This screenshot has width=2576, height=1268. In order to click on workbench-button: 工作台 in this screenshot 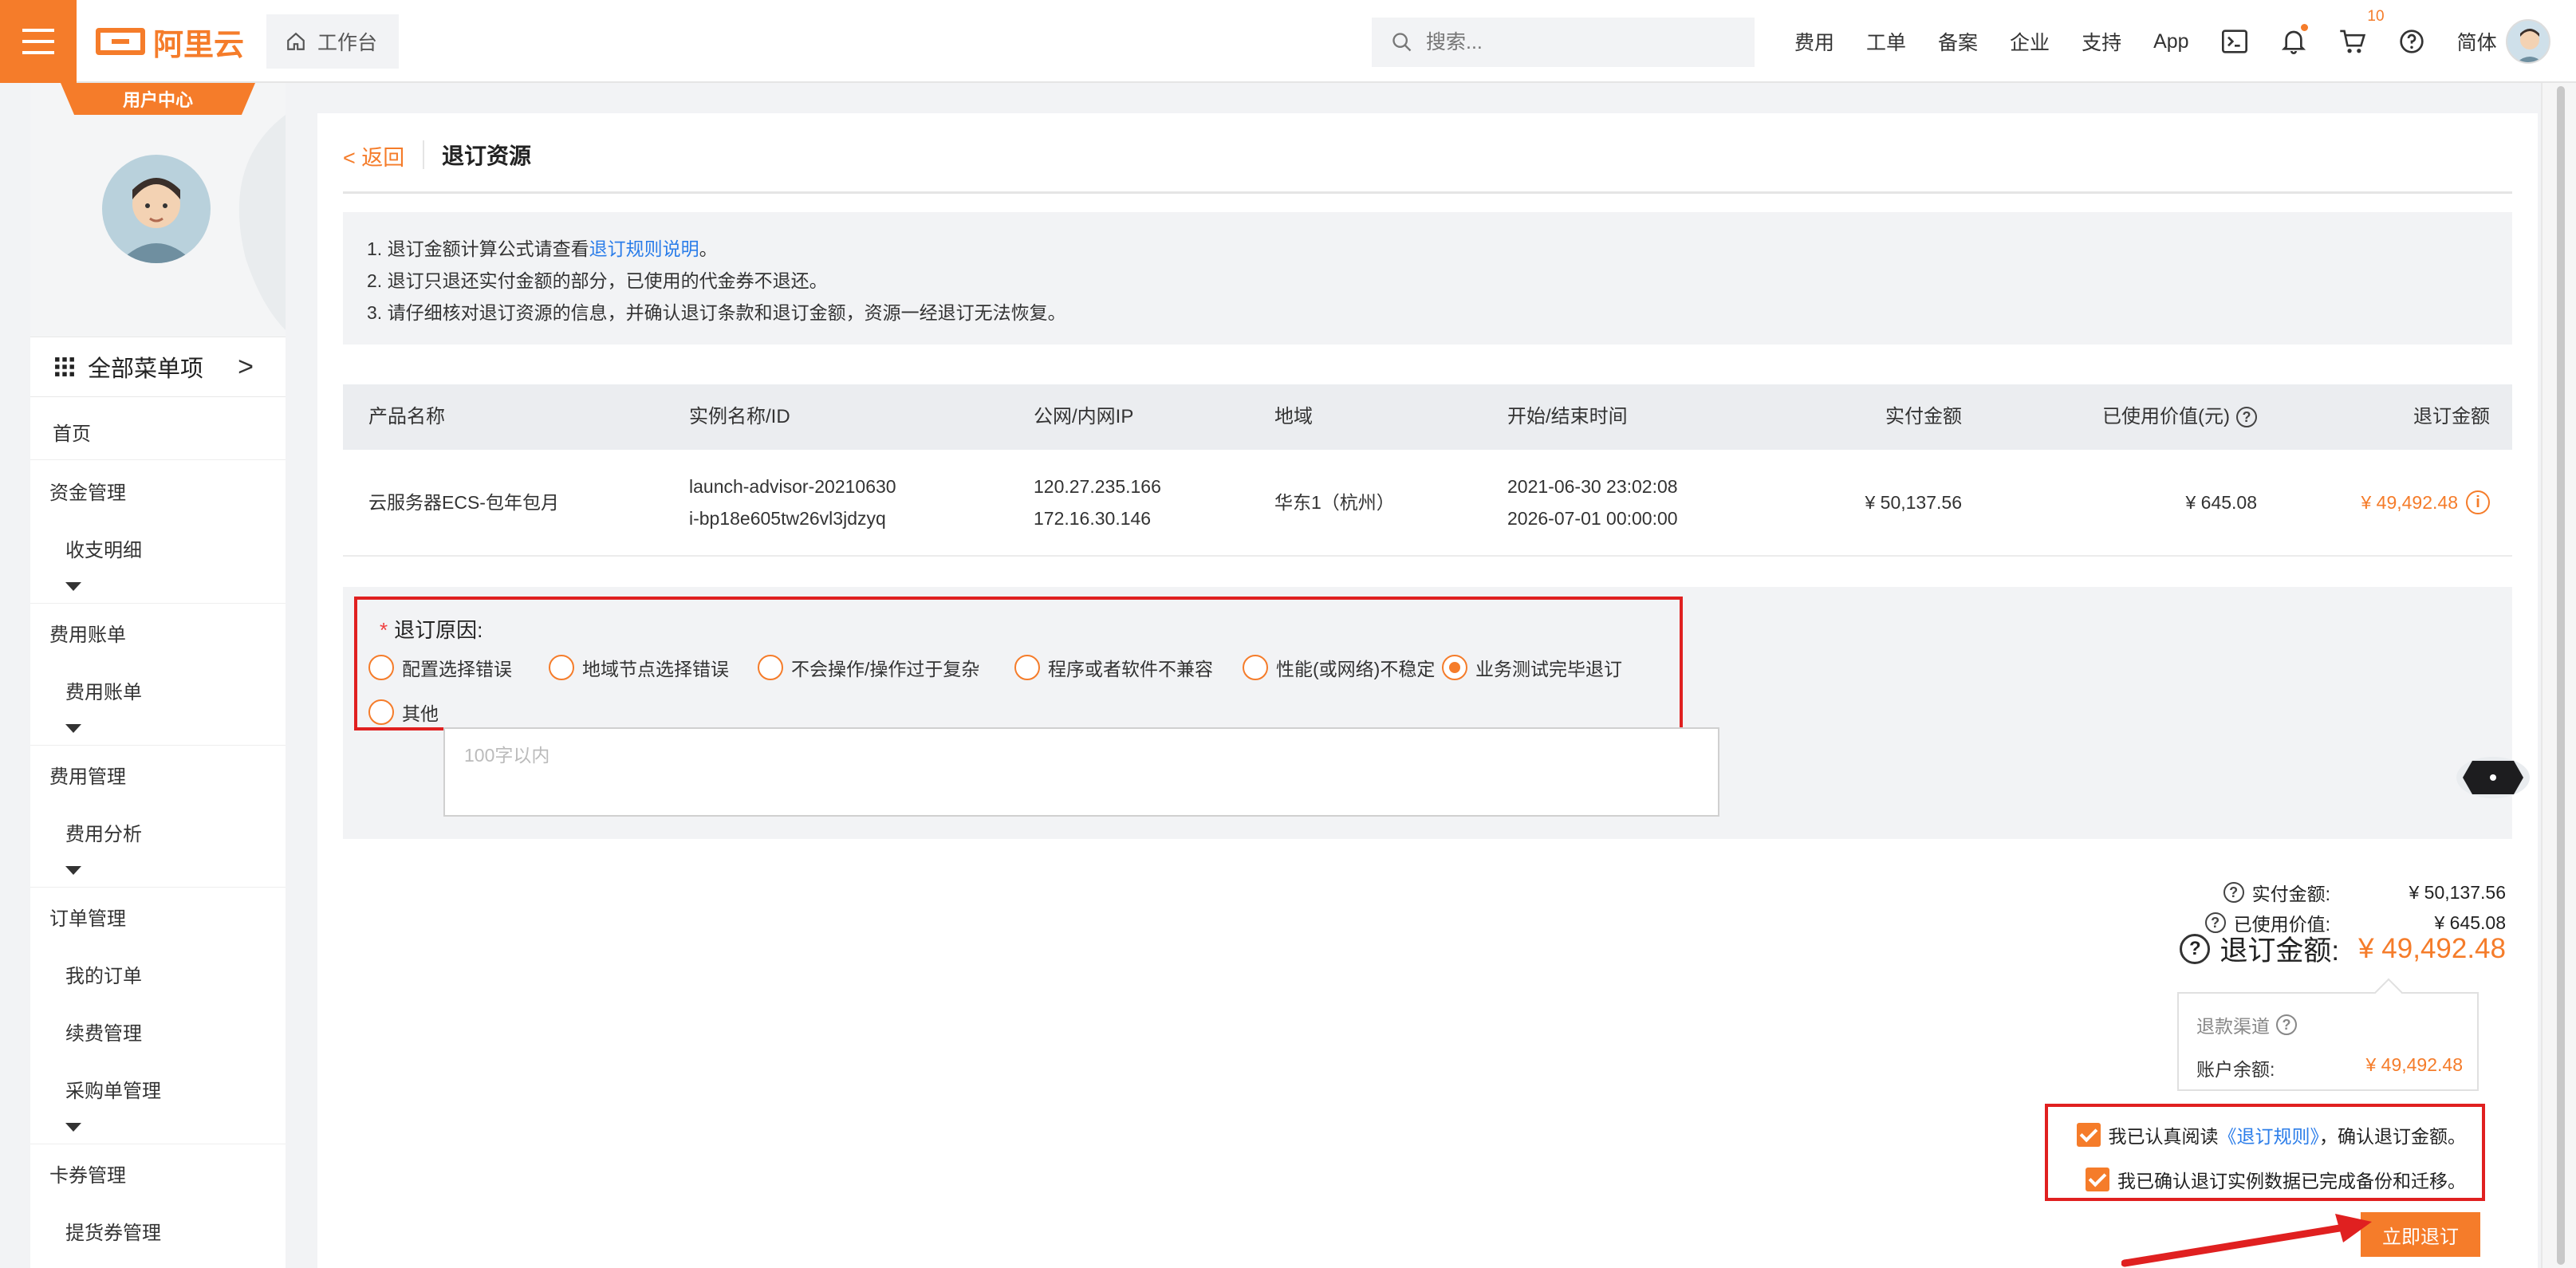, I will do `click(332, 41)`.